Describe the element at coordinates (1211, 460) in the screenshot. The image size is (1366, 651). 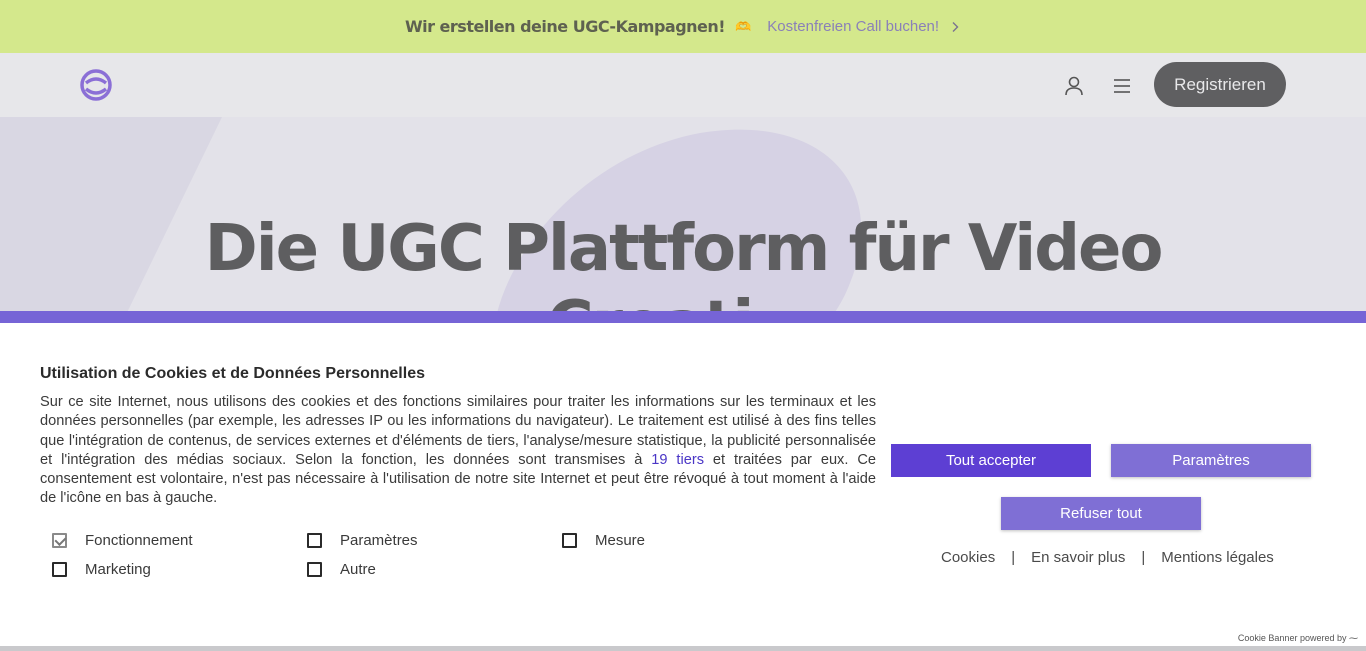
I see `cookie-settings-button: Paramètres` at that location.